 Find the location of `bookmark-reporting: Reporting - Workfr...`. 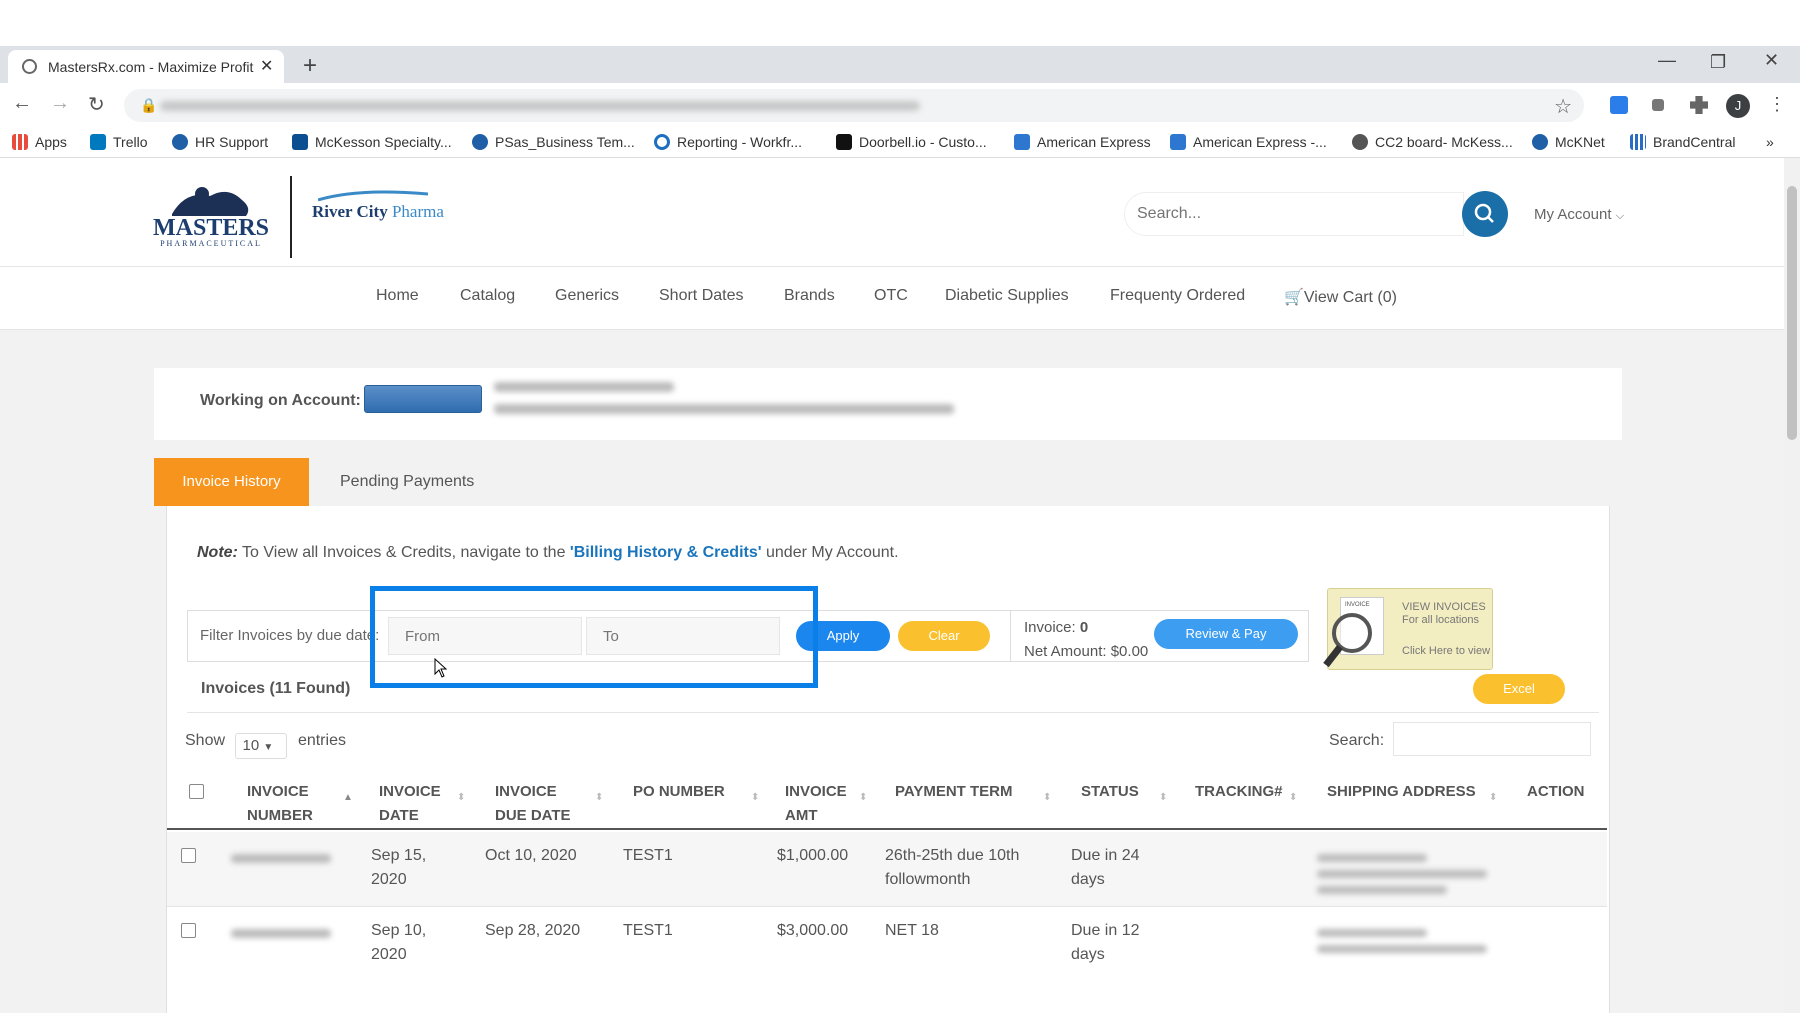

bookmark-reporting: Reporting - Workfr... is located at coordinates (728, 142).